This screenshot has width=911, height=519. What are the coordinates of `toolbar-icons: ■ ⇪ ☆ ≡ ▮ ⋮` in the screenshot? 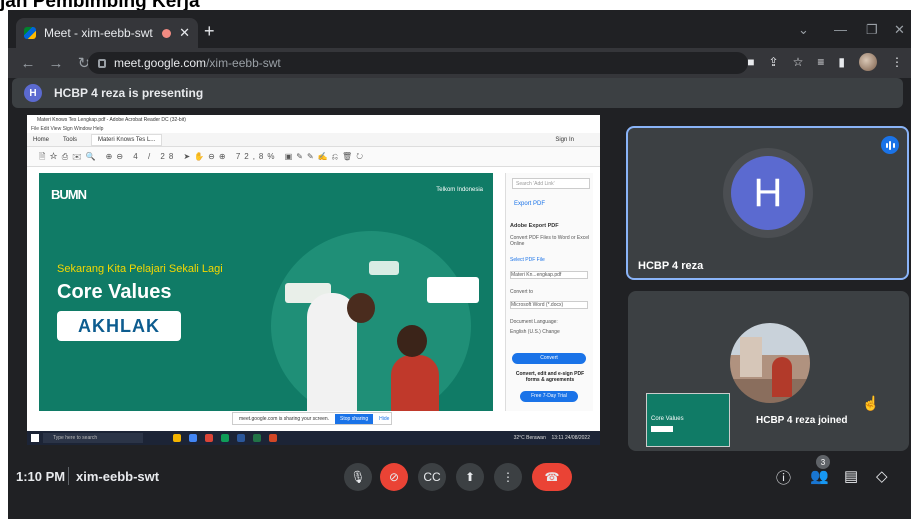 It's located at (825, 62).